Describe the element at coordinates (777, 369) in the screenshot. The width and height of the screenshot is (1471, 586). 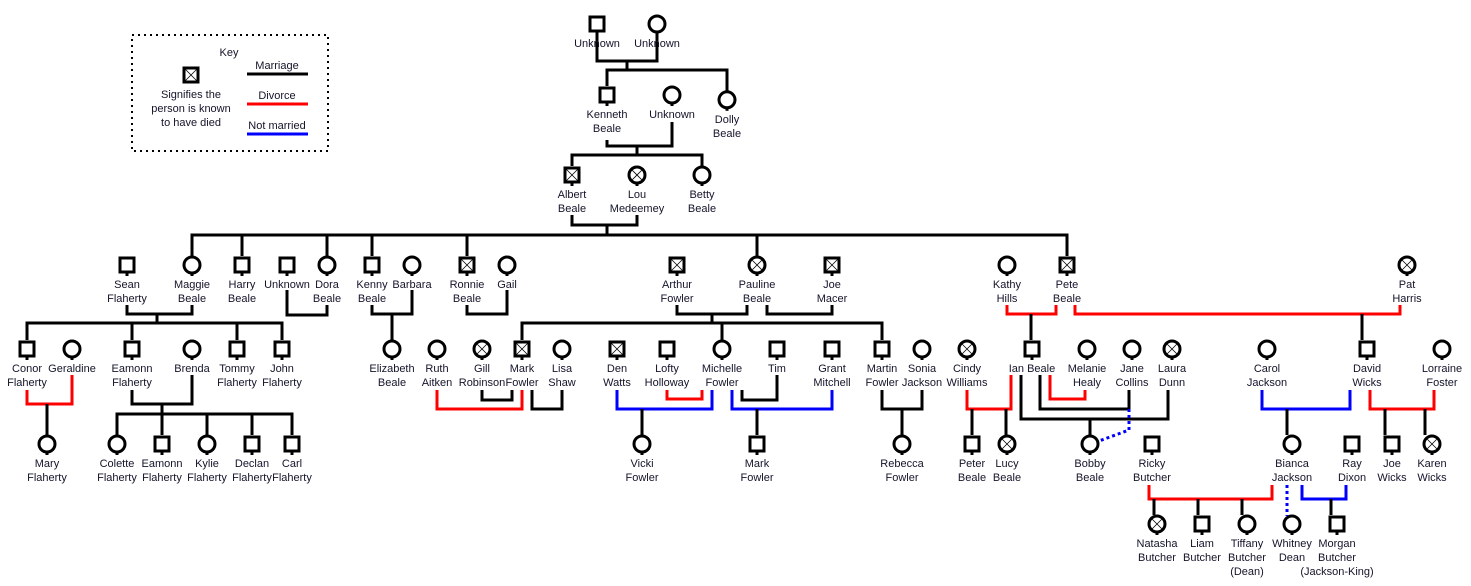
I see `person-name: Tim` at that location.